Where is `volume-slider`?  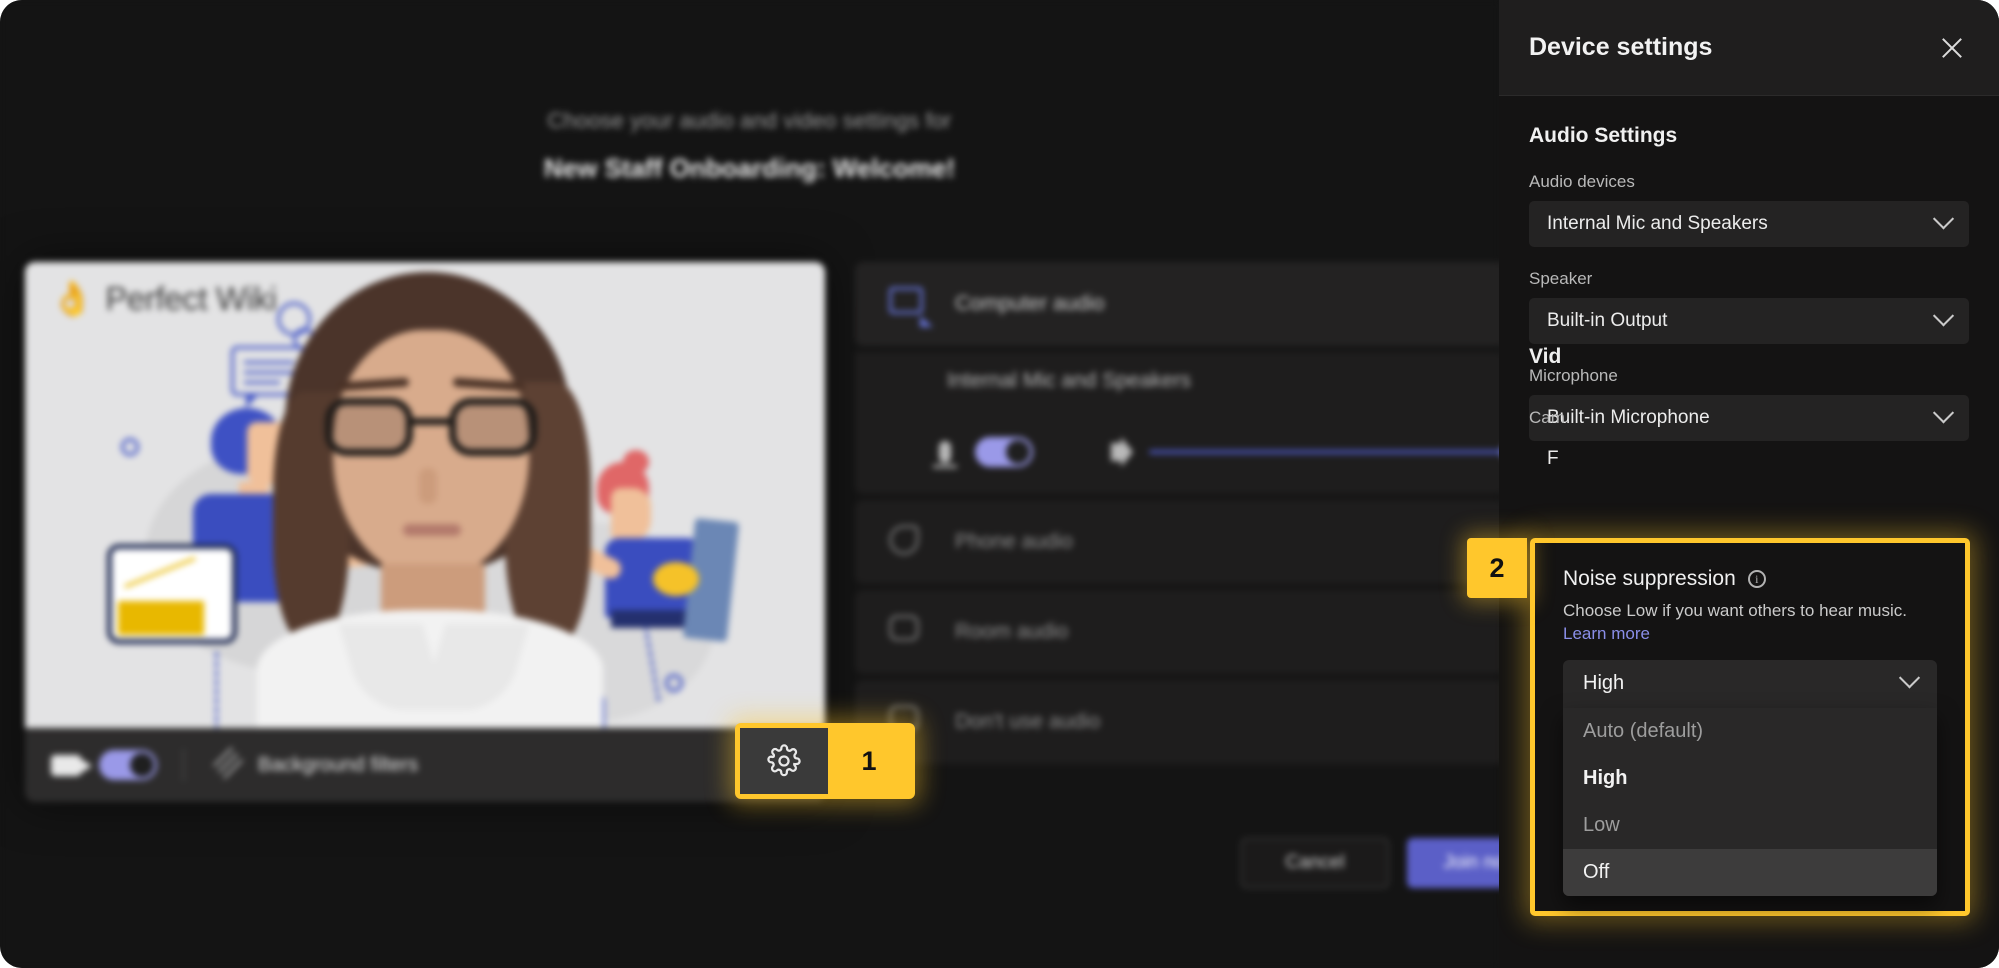
volume-slider is located at coordinates (1335, 452).